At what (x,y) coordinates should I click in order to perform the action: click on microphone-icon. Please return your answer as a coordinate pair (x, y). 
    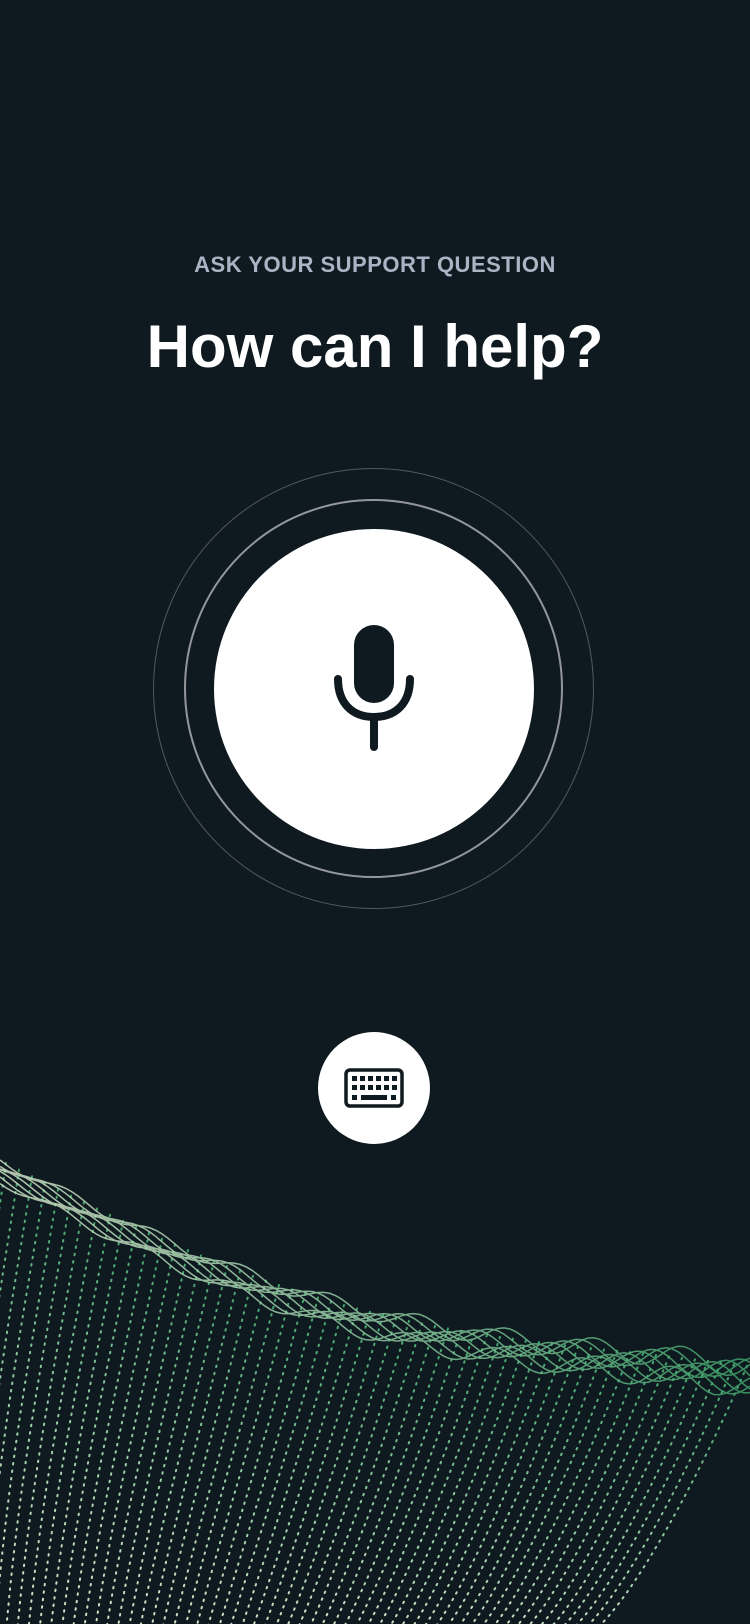
    Looking at the image, I should click on (374, 688).